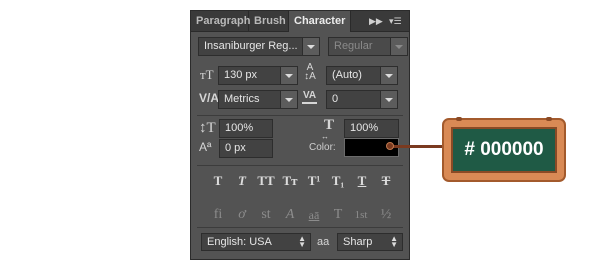  What do you see at coordinates (338, 215) in the screenshot?
I see `titling-alternates-button: T` at bounding box center [338, 215].